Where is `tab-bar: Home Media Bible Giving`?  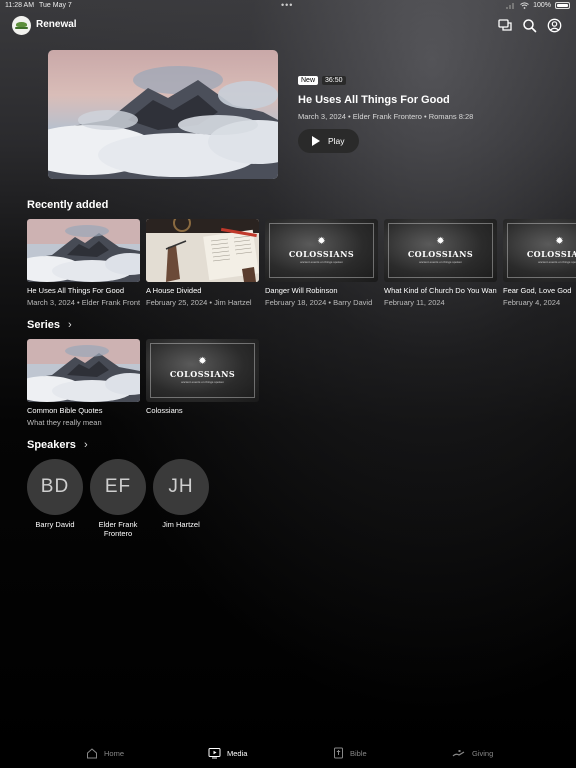
tab-bar: Home Media Bible Giving is located at coordinates (288, 755).